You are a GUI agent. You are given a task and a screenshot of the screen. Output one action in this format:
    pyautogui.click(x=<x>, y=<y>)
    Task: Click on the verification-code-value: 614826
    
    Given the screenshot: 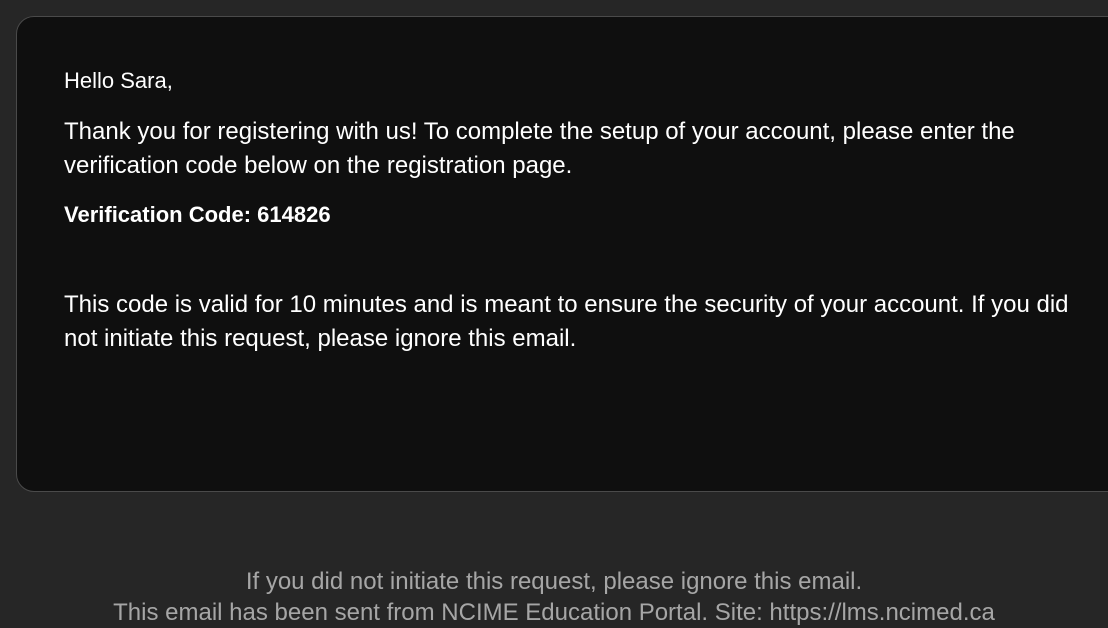 What is the action you would take?
    pyautogui.click(x=294, y=214)
    